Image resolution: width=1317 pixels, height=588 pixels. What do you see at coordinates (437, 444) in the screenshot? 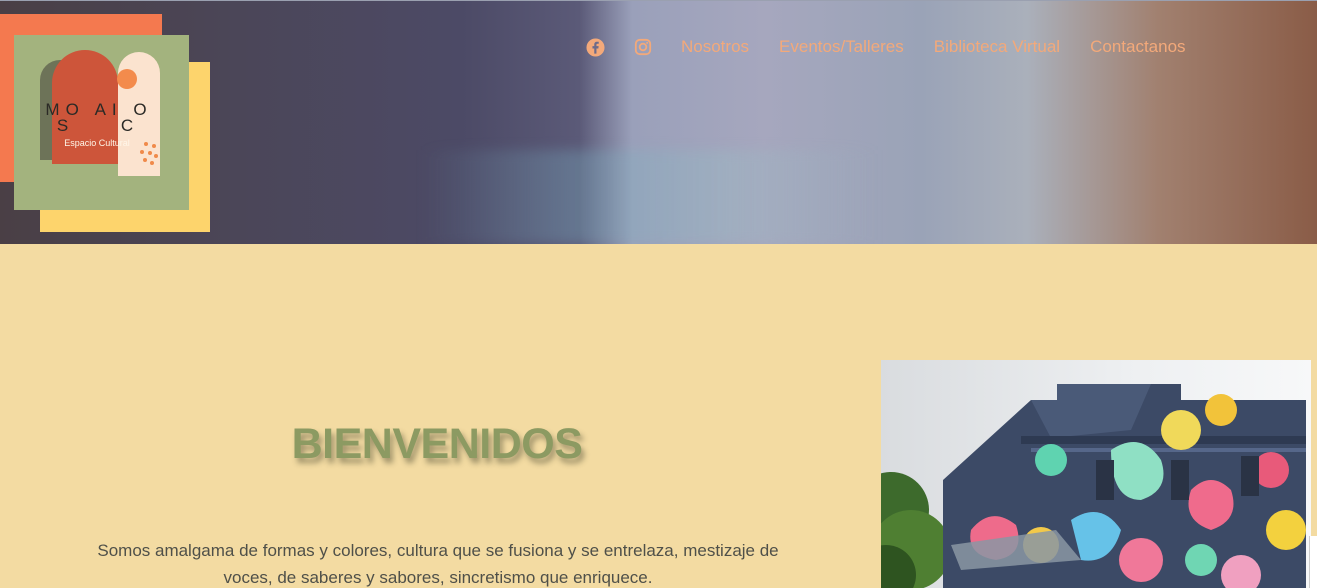
I see `page-title: BIENVENIDOS` at bounding box center [437, 444].